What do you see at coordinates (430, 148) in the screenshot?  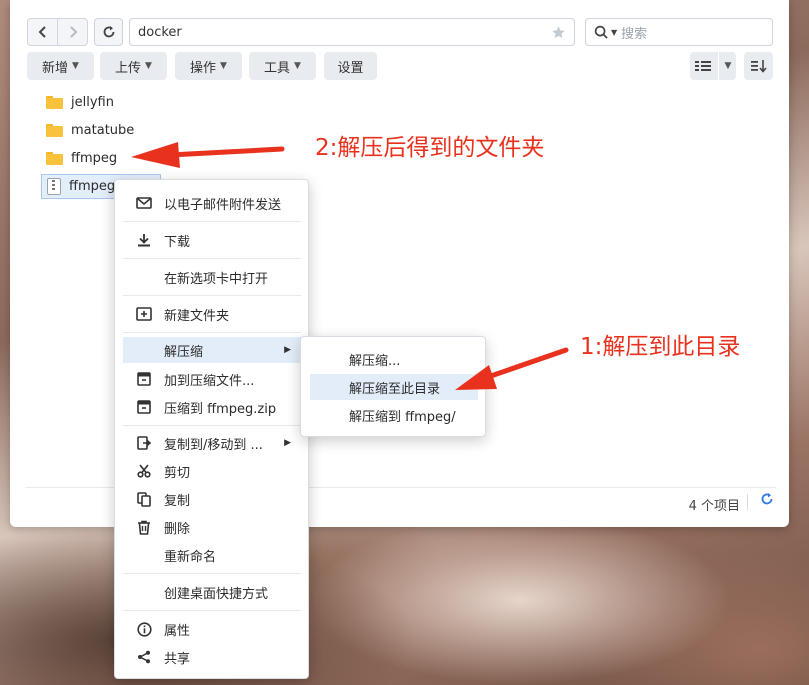 I see `annotation-label-folder: 2:解压后得到的文件夹` at bounding box center [430, 148].